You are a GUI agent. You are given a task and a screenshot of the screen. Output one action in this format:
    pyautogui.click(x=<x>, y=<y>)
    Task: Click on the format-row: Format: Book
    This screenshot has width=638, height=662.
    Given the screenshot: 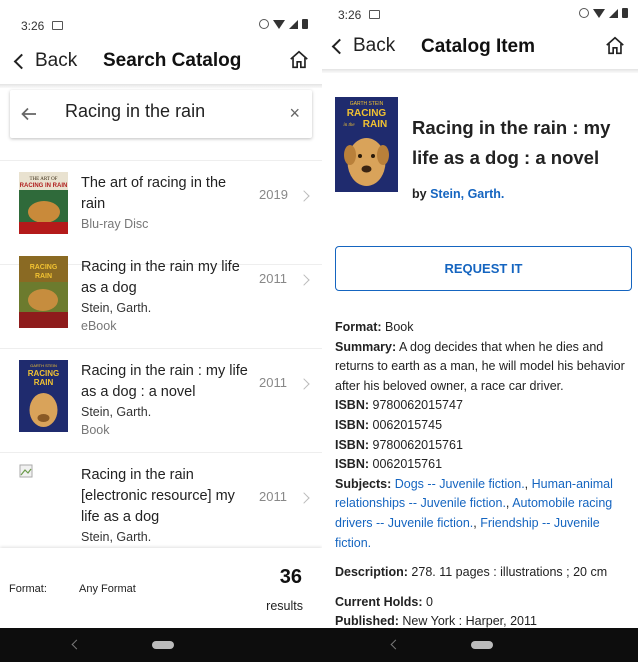 What is the action you would take?
    pyautogui.click(x=484, y=328)
    